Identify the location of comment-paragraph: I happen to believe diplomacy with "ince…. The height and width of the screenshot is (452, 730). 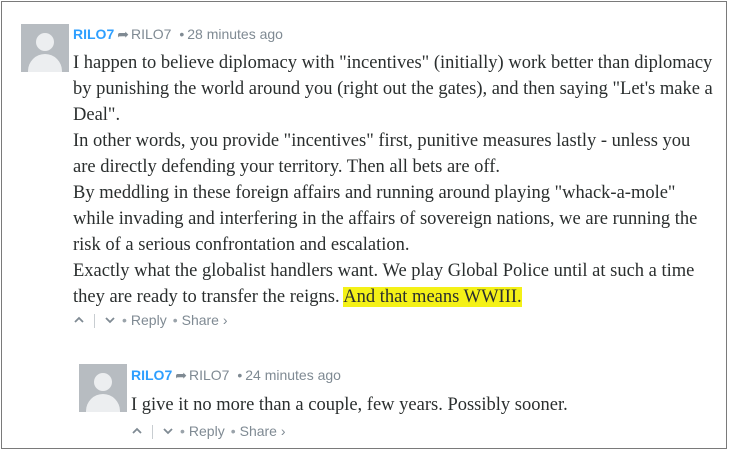
(393, 89).